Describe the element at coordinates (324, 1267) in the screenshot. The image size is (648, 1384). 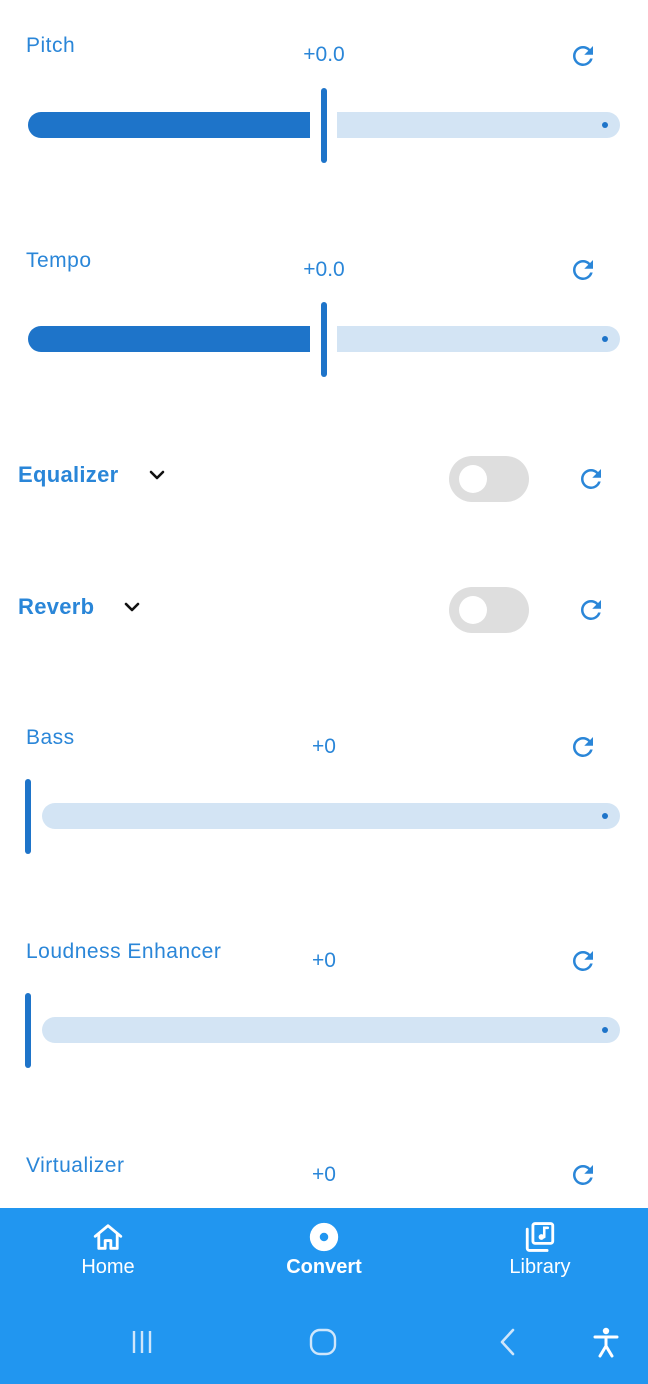
I see `nav-convert-label: Convert` at that location.